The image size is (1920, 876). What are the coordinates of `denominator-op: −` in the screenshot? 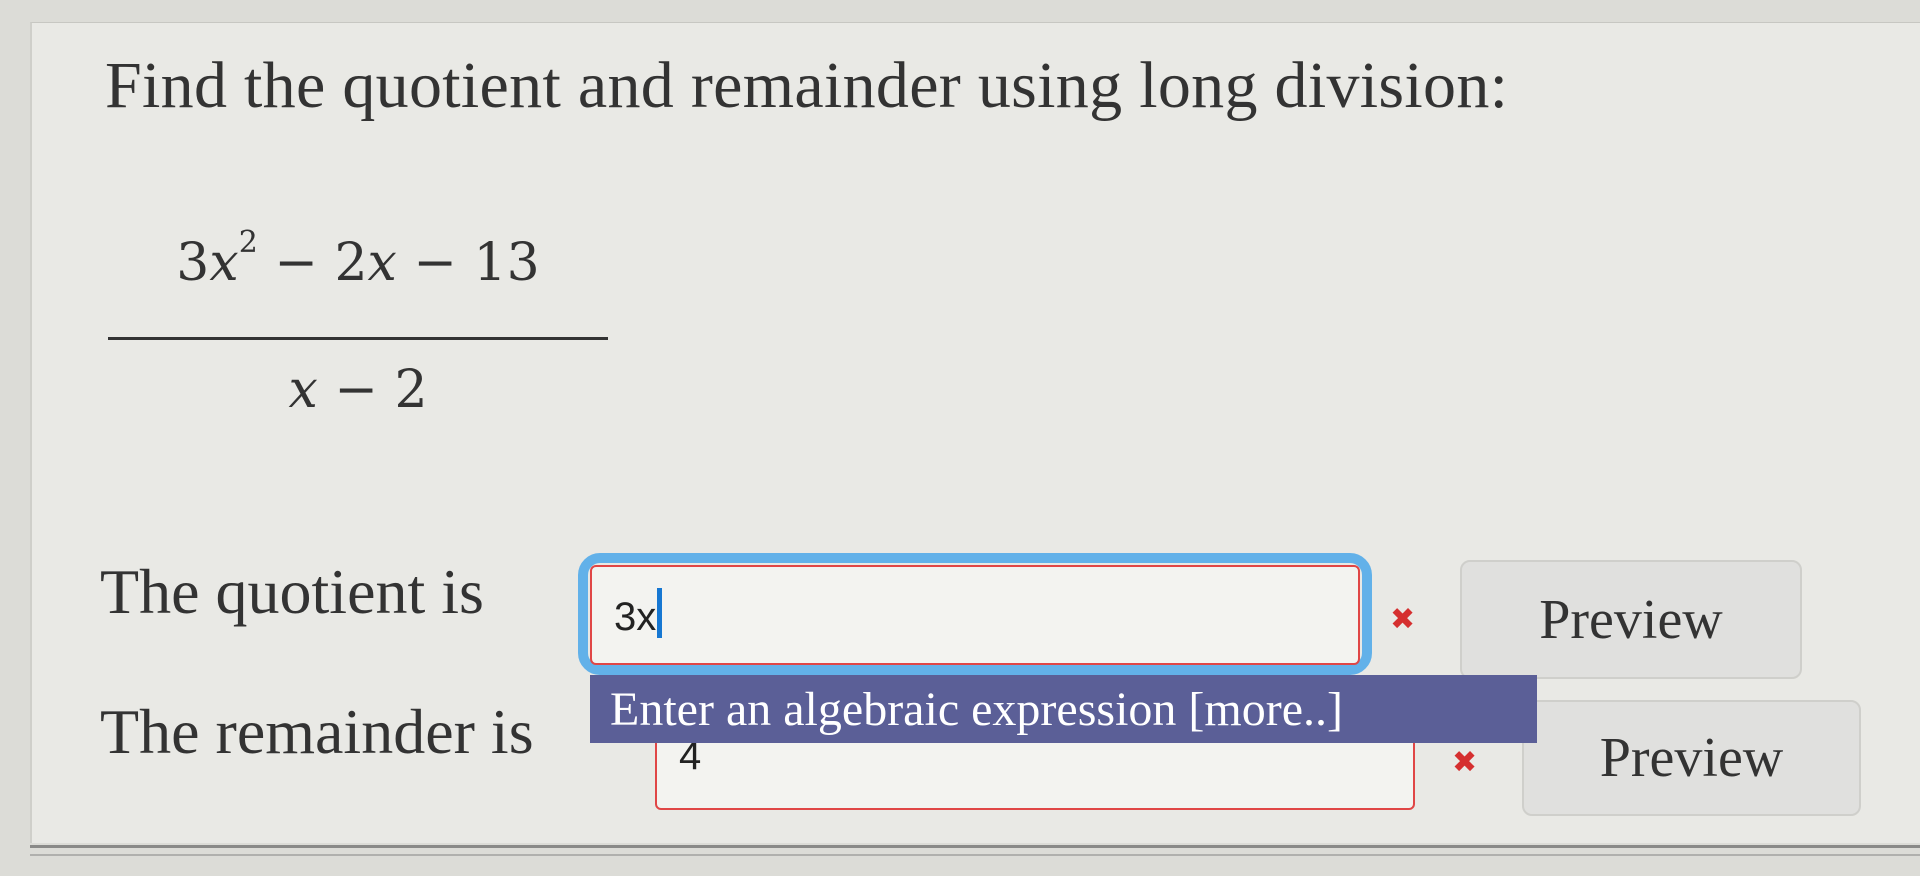 It's located at (356, 390).